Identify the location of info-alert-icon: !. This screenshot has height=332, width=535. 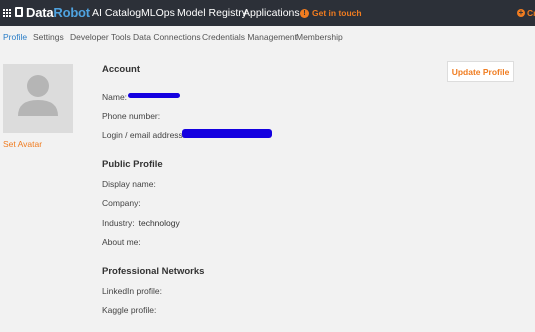
(304, 13).